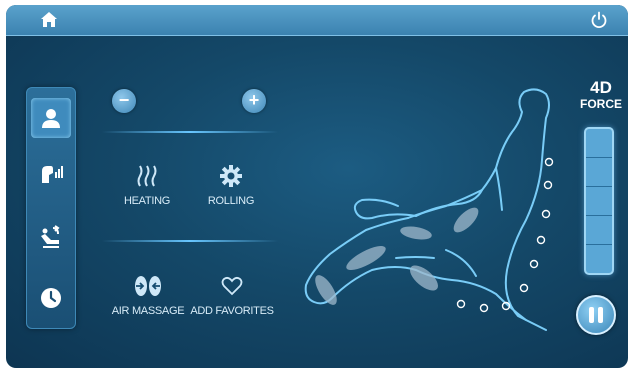 Image resolution: width=633 pixels, height=373 pixels. I want to click on heating-button: HEATING, so click(147, 185).